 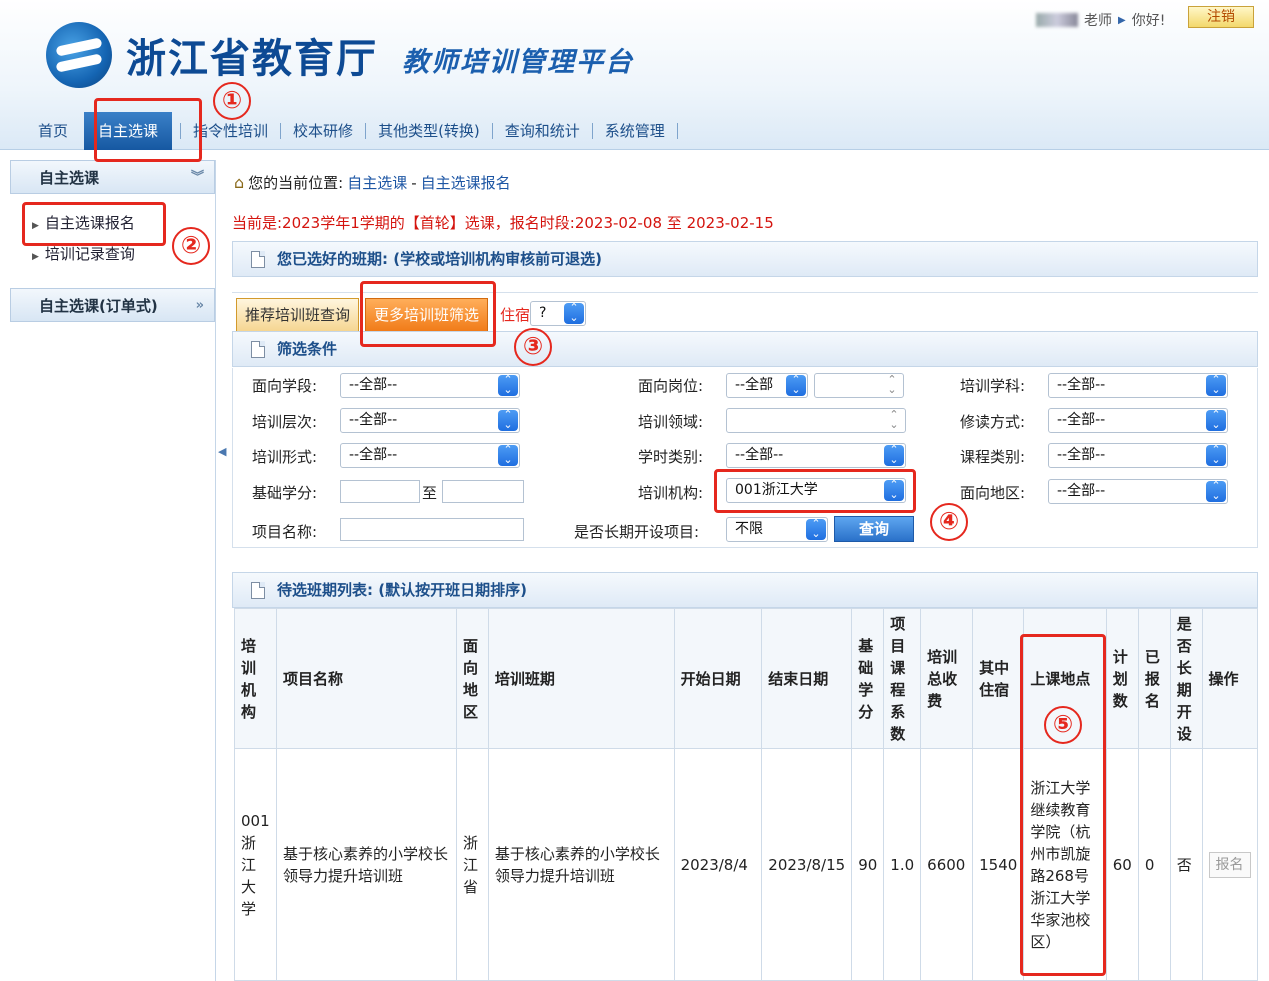 I want to click on collapse-arrow-icon: ◀, so click(x=222, y=451).